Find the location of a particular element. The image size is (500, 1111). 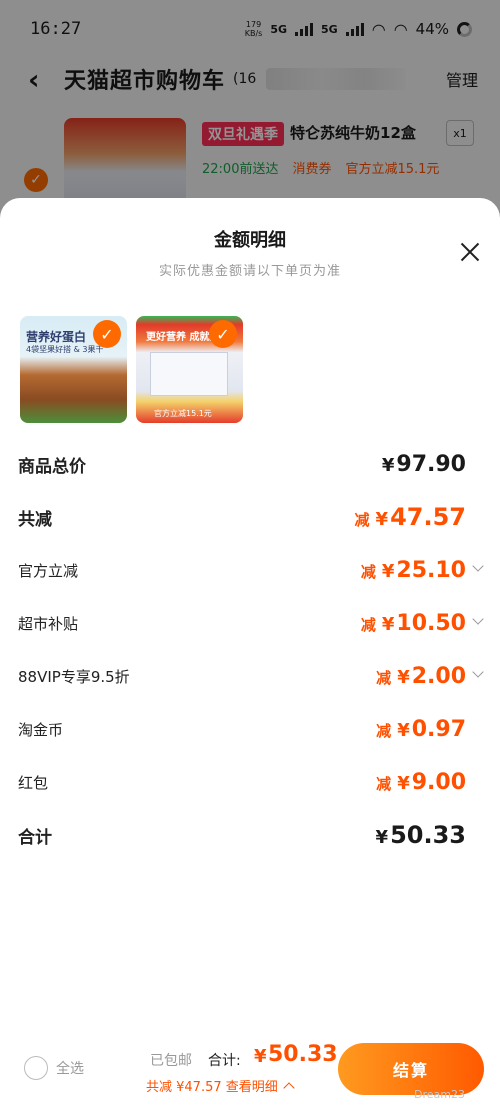

total-value: 50.33 is located at coordinates (303, 1054).